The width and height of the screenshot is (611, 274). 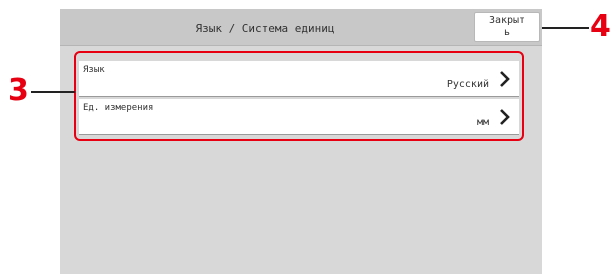 I want to click on top-bar: Язык / Система единиц Закрыт ь, so click(x=301, y=27).